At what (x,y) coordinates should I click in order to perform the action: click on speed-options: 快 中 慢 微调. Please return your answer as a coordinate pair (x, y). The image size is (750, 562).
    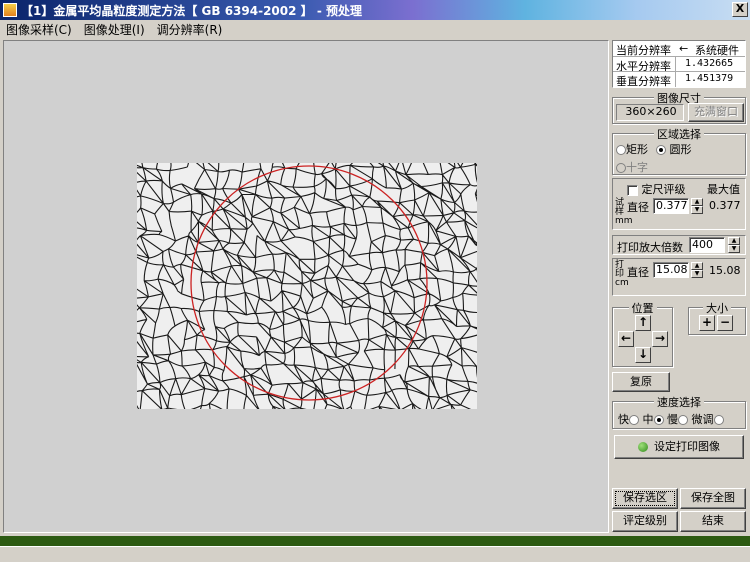
    Looking at the image, I should click on (671, 419).